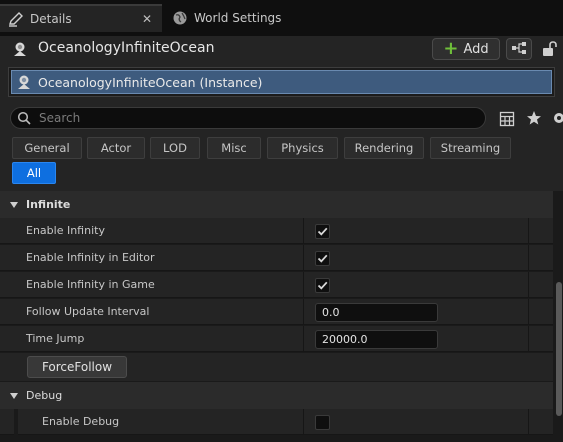 The height and width of the screenshot is (442, 563). What do you see at coordinates (302, 148) in the screenshot?
I see `filter-physics: Physics` at bounding box center [302, 148].